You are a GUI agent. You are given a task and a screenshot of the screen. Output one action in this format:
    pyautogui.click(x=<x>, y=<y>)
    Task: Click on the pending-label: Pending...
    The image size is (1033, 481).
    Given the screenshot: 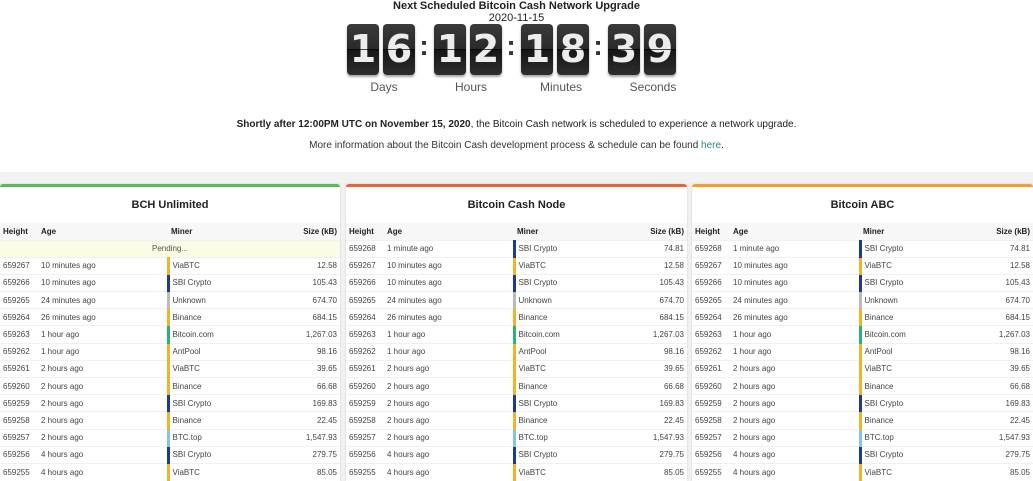 What is the action you would take?
    pyautogui.click(x=170, y=248)
    